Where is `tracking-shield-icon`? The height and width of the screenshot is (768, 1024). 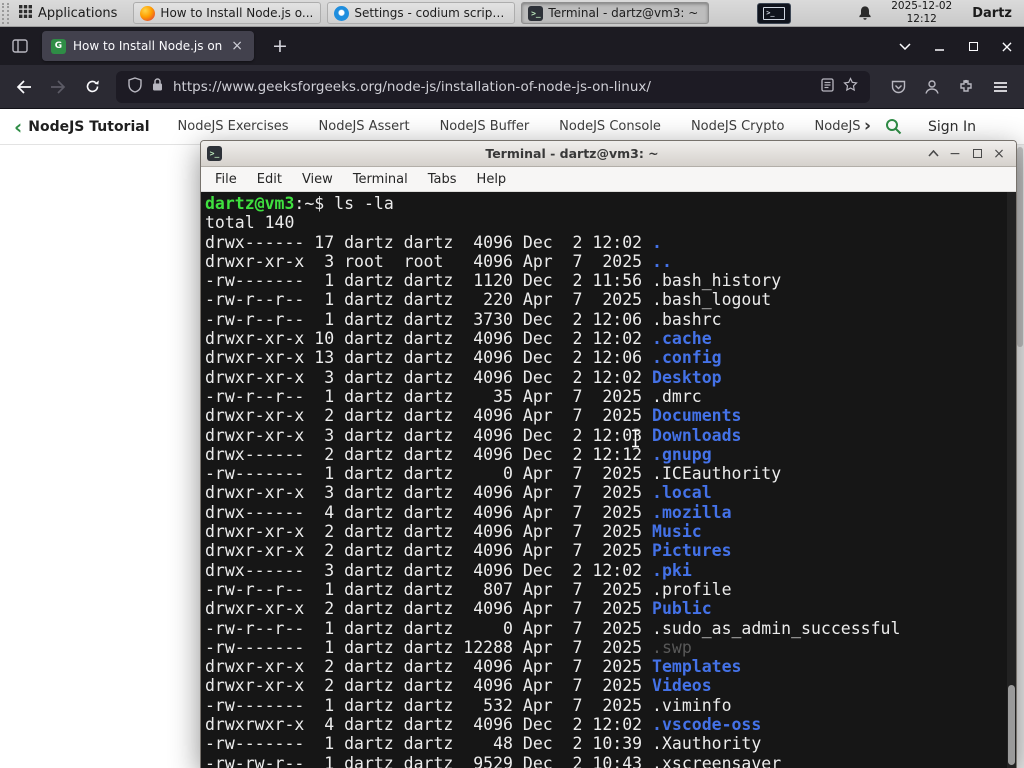
tracking-shield-icon is located at coordinates (135, 86).